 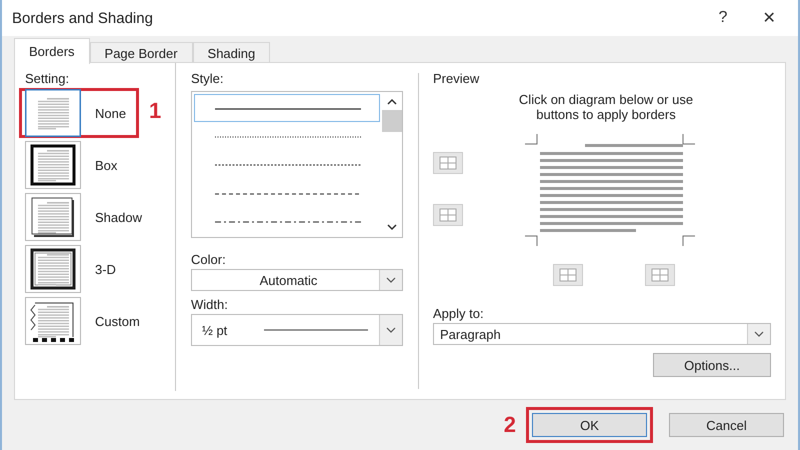 What do you see at coordinates (459, 313) in the screenshot?
I see `apply-to-label: Apply to:` at bounding box center [459, 313].